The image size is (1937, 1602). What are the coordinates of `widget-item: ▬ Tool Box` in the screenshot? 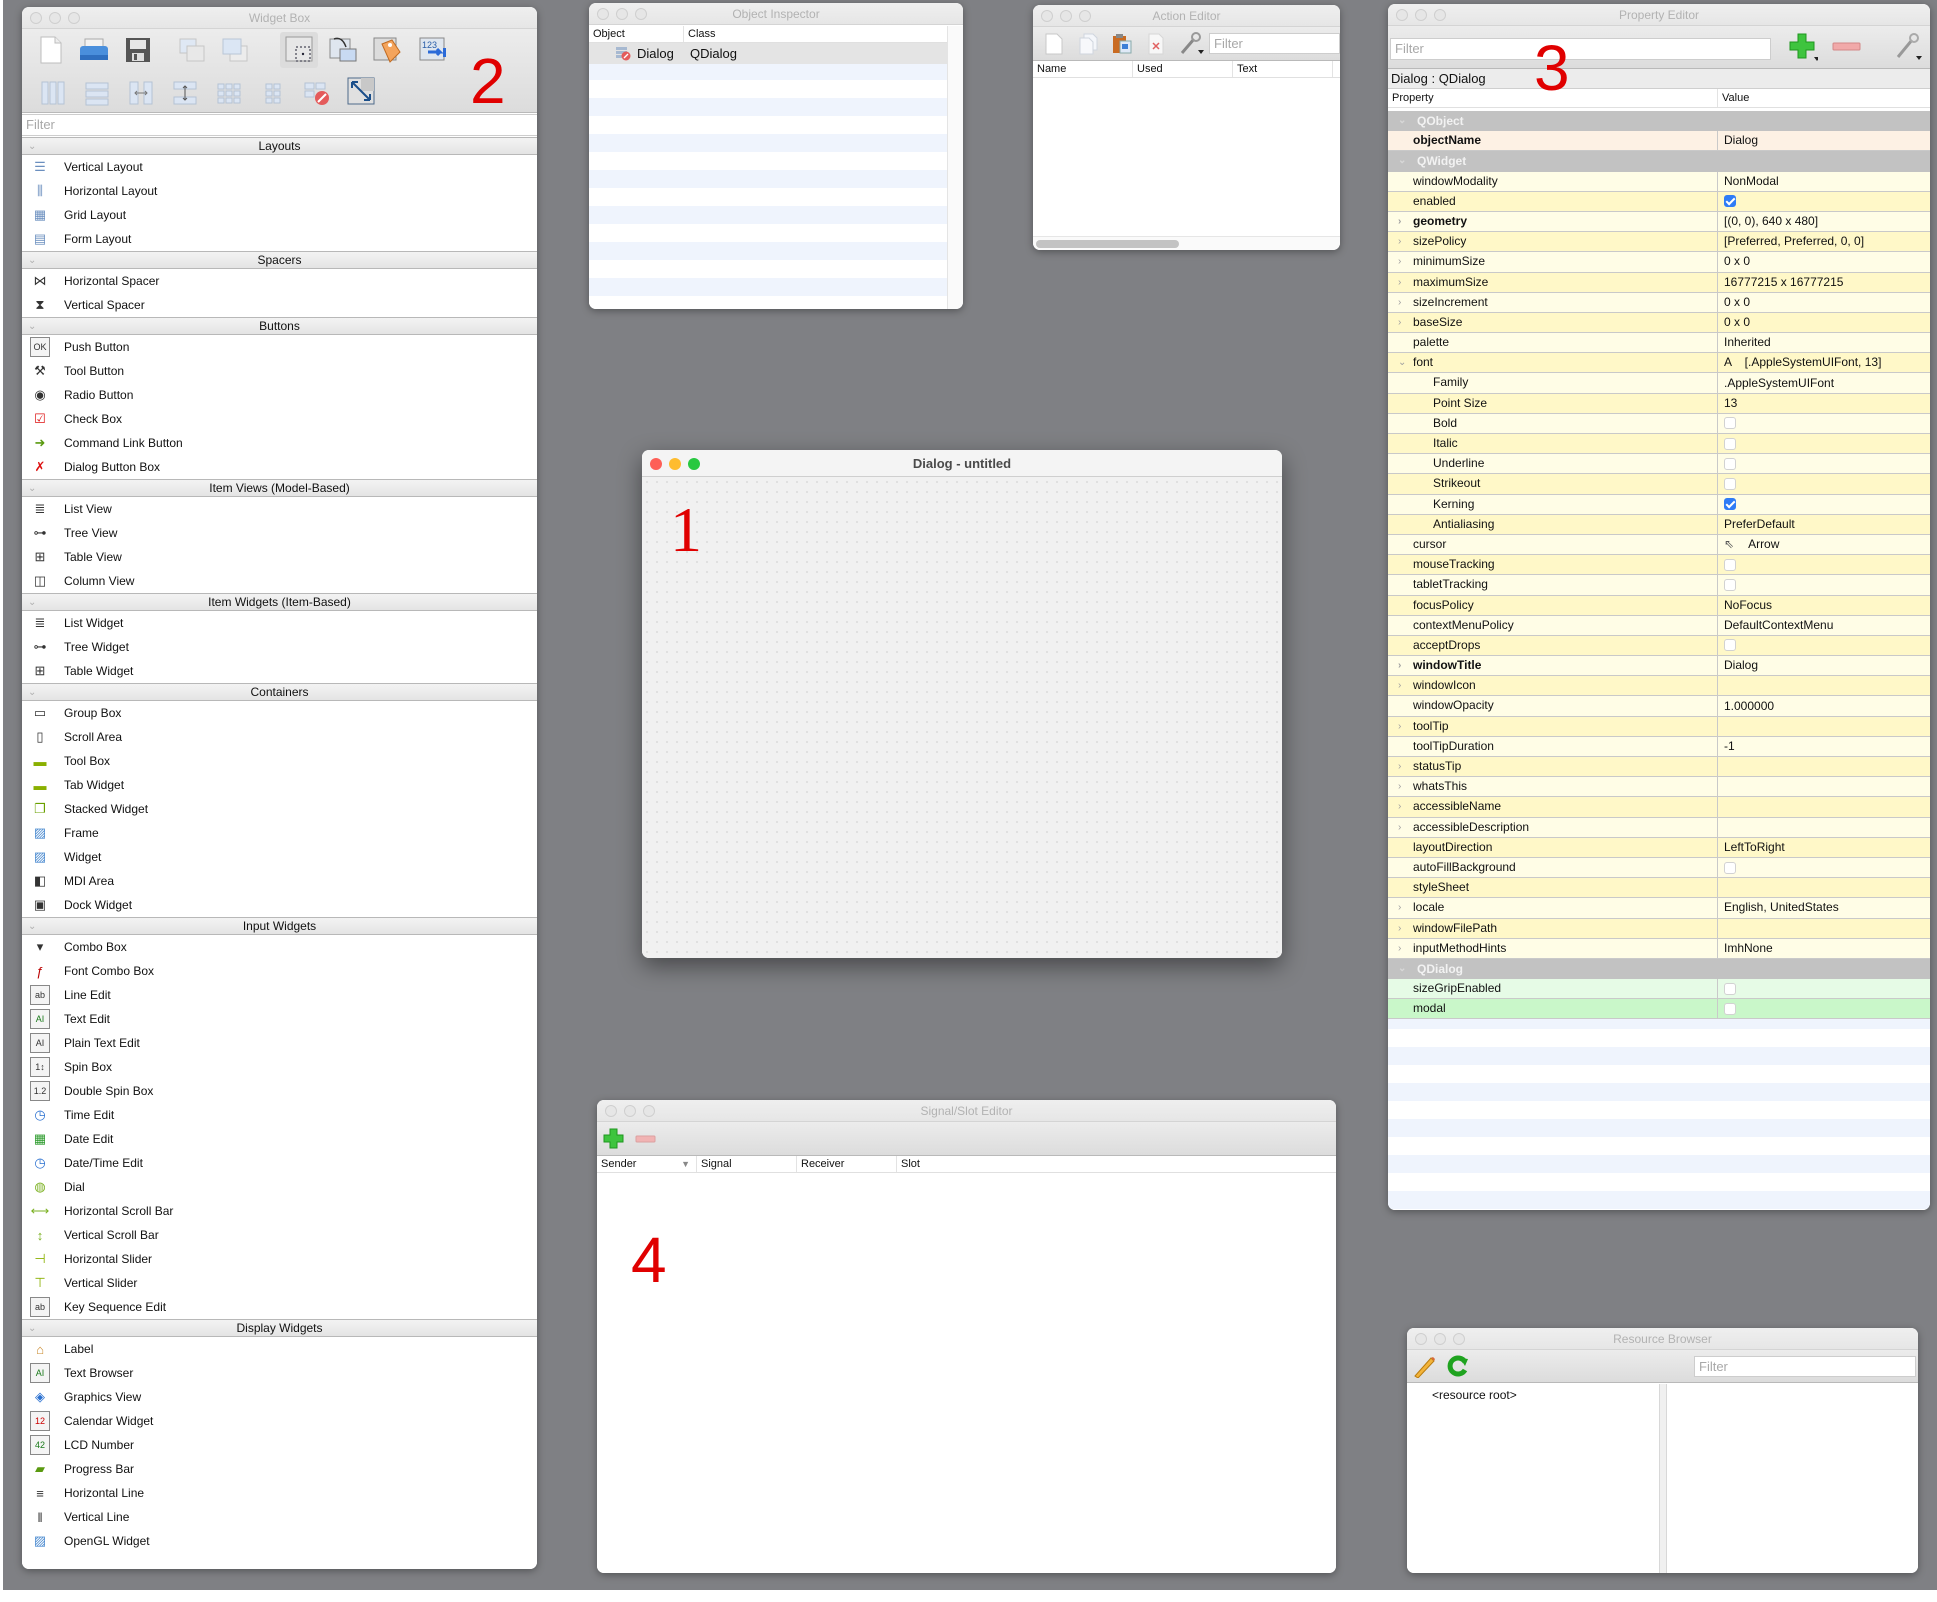 It's located at (279, 761).